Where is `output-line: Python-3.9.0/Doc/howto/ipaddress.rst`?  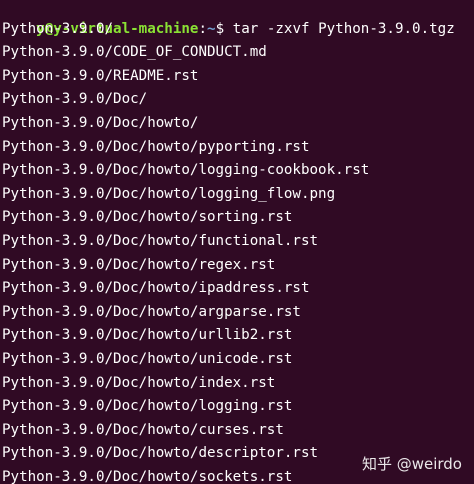
output-line: Python-3.9.0/Doc/howto/ipaddress.rst is located at coordinates (156, 288).